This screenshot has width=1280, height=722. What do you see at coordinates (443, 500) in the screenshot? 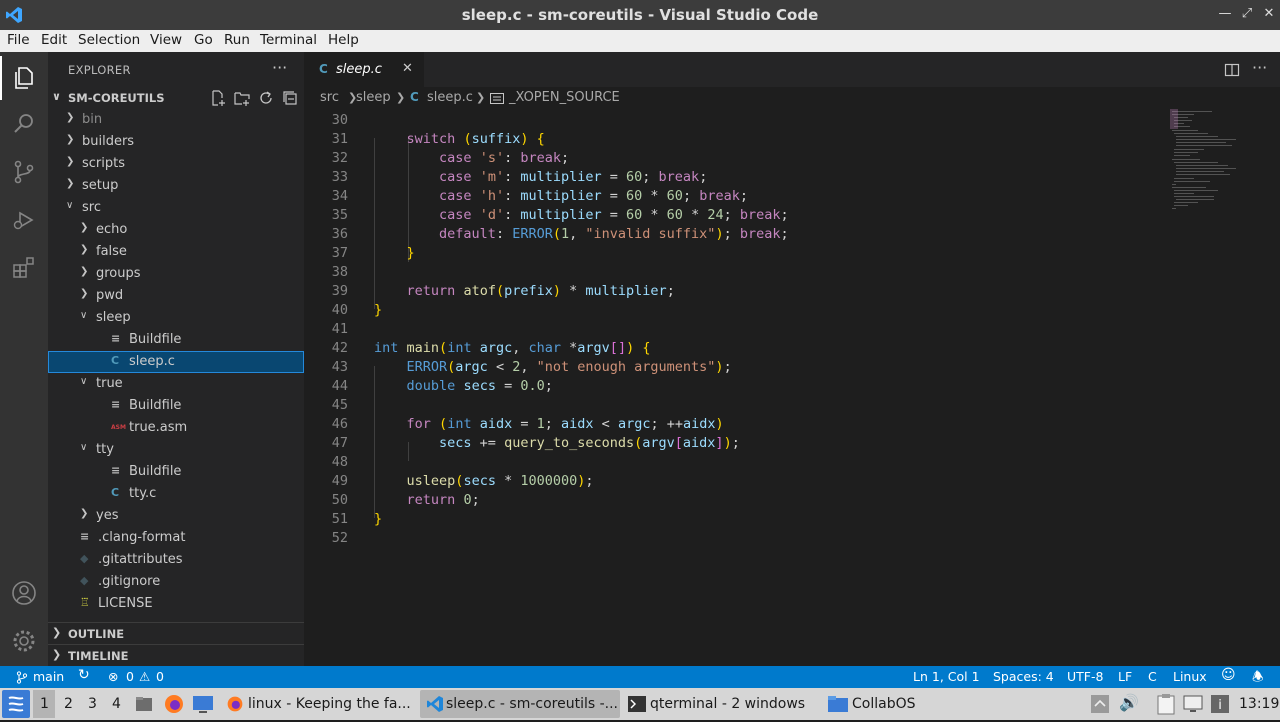
I see `code-text: return 0;` at bounding box center [443, 500].